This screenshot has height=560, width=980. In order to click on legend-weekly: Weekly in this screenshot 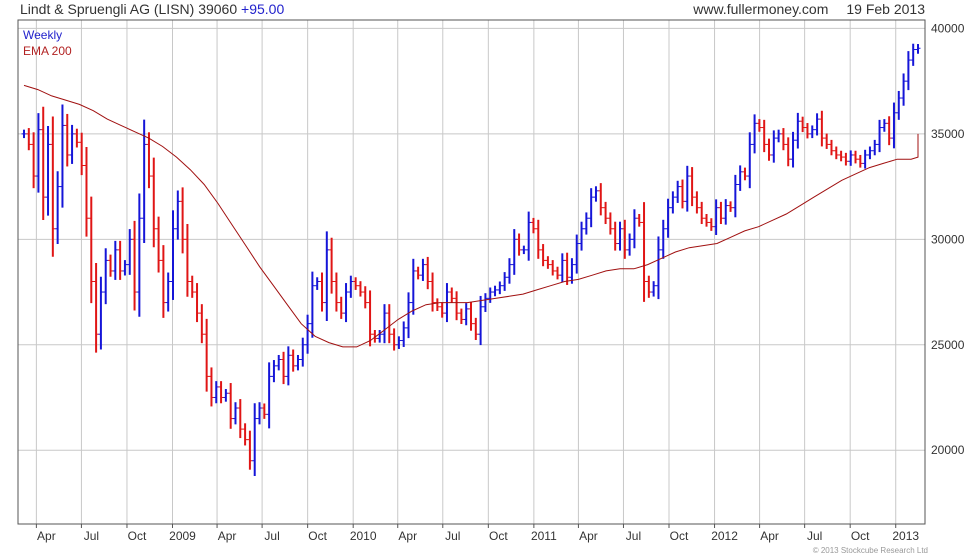, I will do `click(43, 35)`.